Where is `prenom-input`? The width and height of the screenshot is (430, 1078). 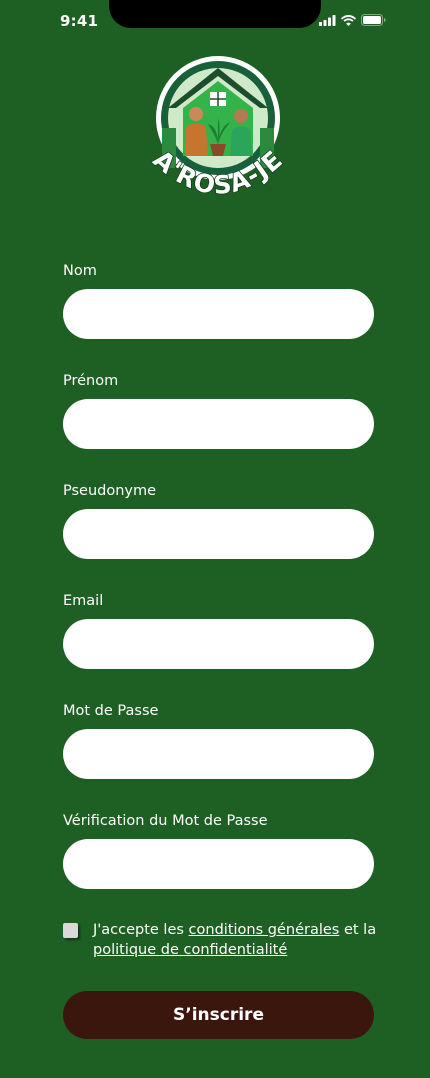
prenom-input is located at coordinates (218, 424).